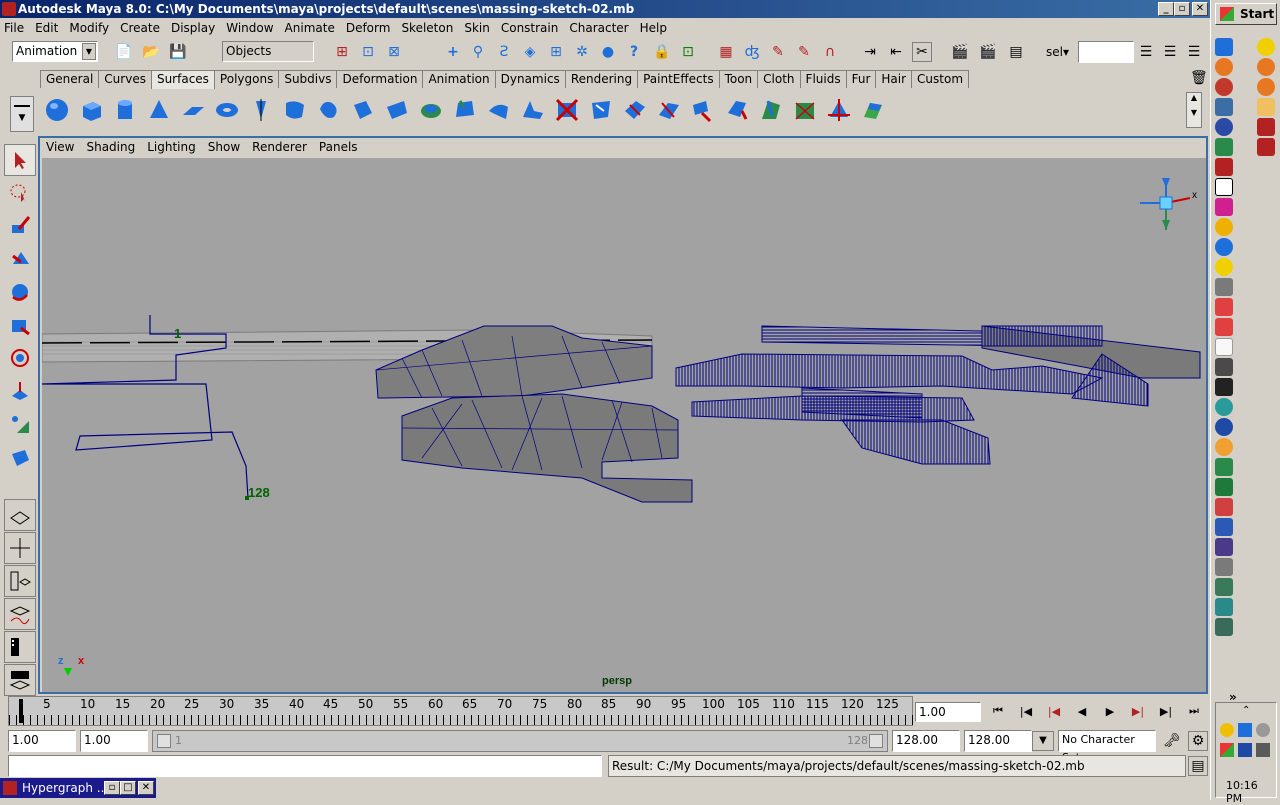 This screenshot has height=805, width=1280. I want to click on playback-end-field: 128.00, so click(926, 741).